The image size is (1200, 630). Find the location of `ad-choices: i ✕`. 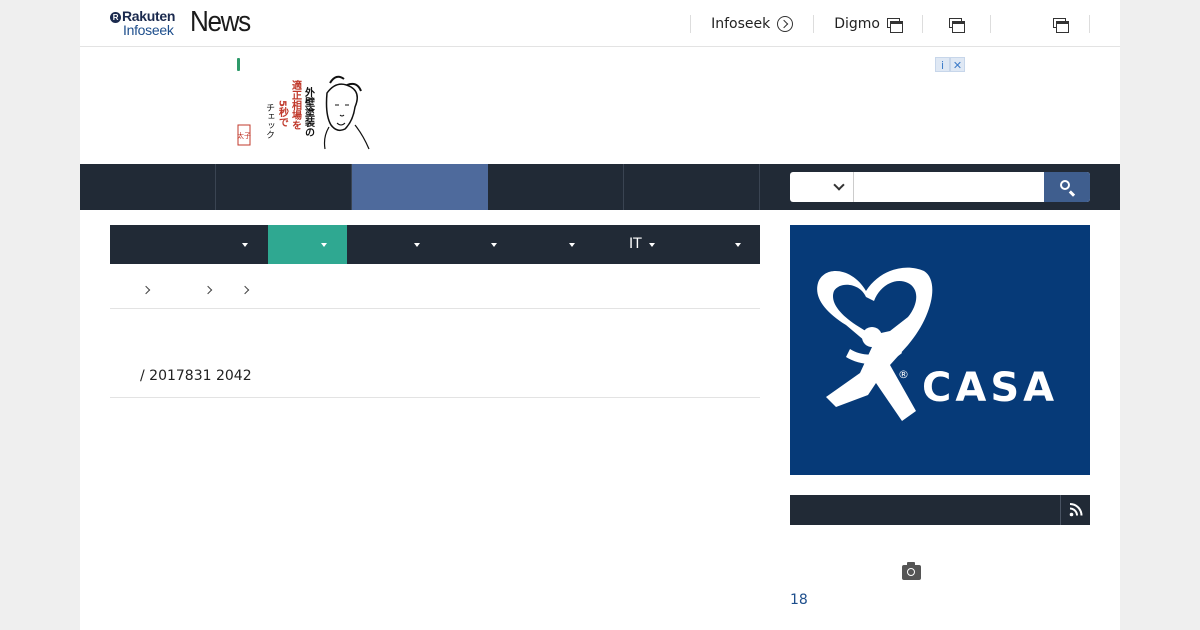

ad-choices: i ✕ is located at coordinates (950, 64).